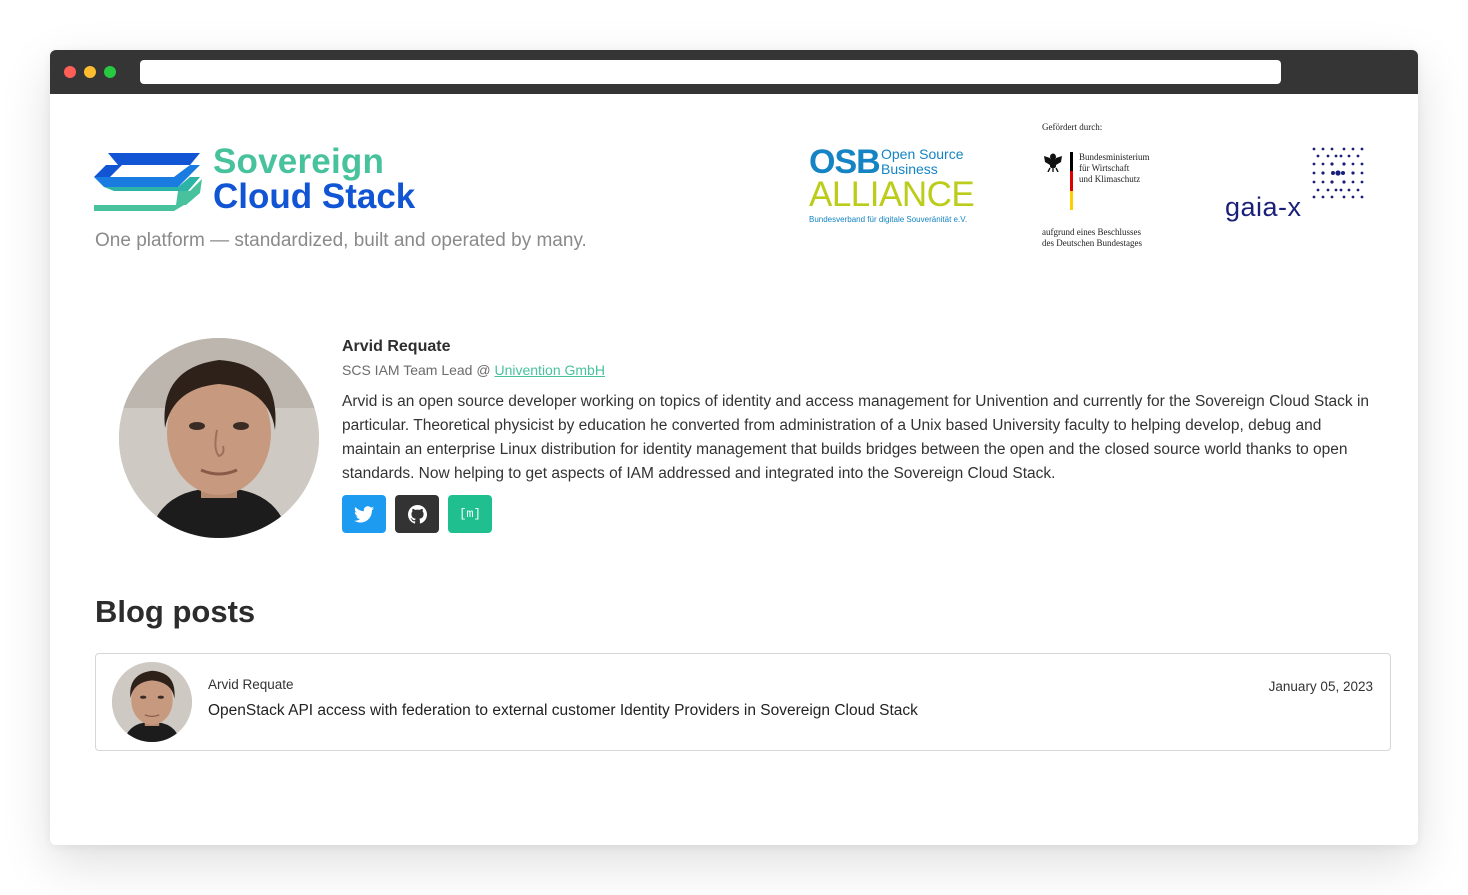 The height and width of the screenshot is (895, 1468). Describe the element at coordinates (175, 611) in the screenshot. I see `blog-posts-heading: Blog posts` at that location.